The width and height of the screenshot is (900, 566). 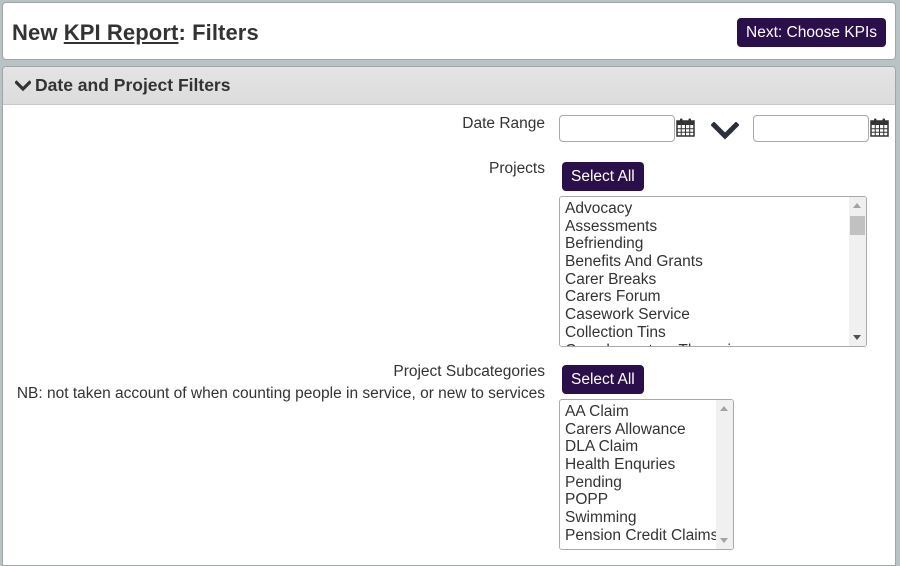 I want to click on date-range-label: Date Range, so click(x=503, y=123).